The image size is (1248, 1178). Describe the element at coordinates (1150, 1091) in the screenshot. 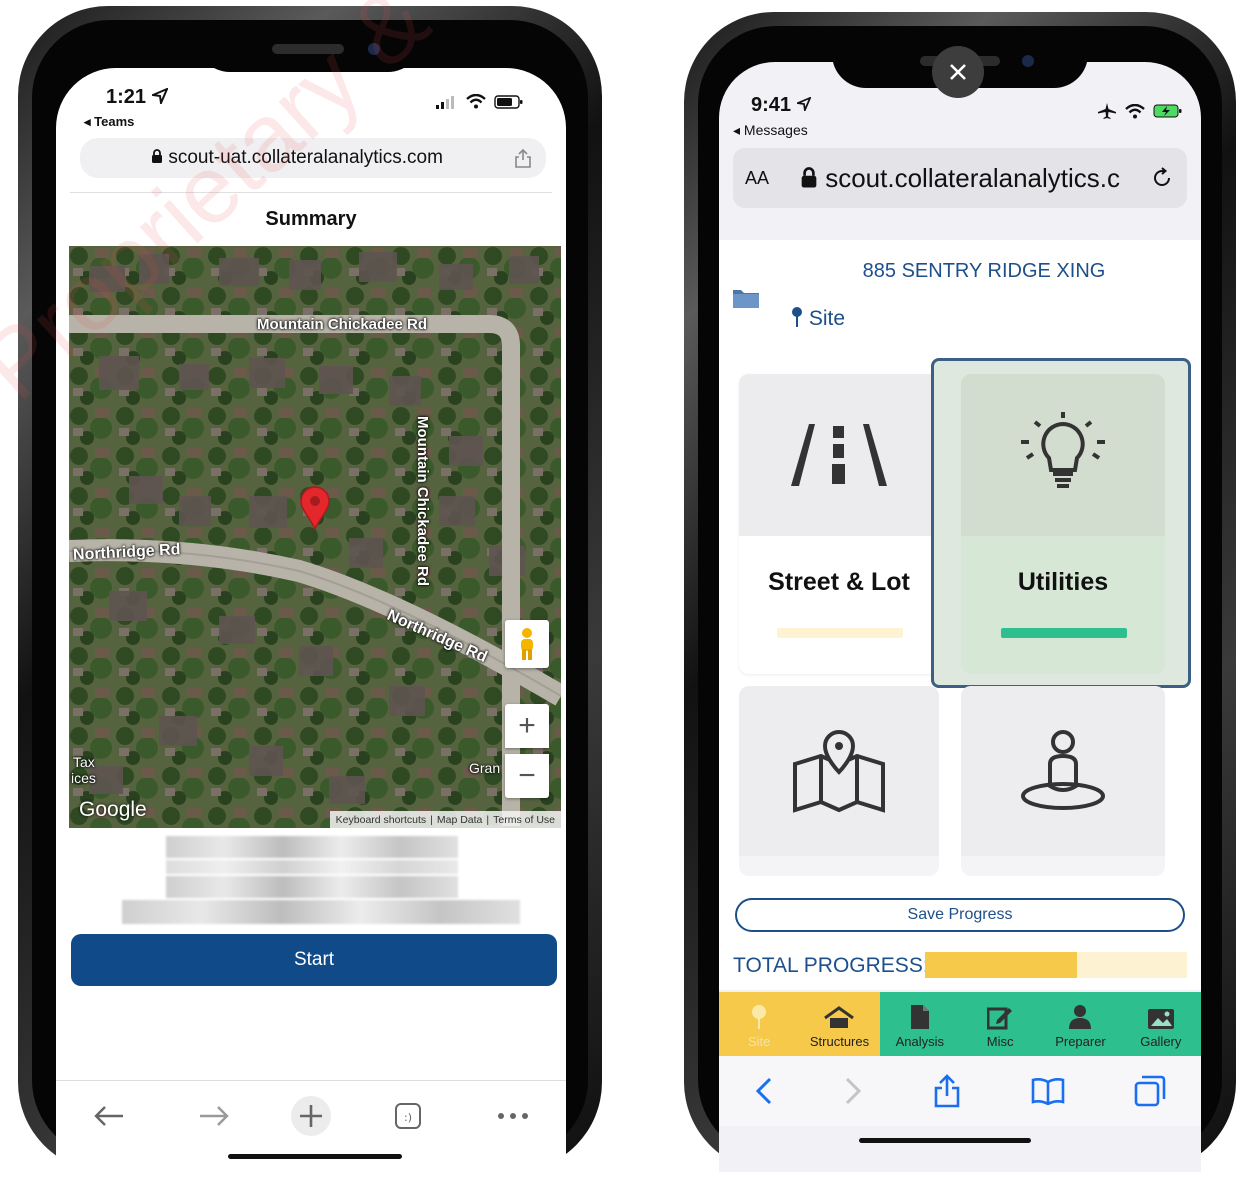

I see `tabs-icon` at that location.